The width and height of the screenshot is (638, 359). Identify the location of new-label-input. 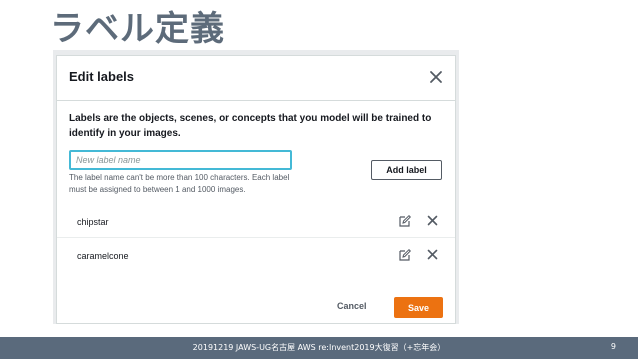
(180, 160).